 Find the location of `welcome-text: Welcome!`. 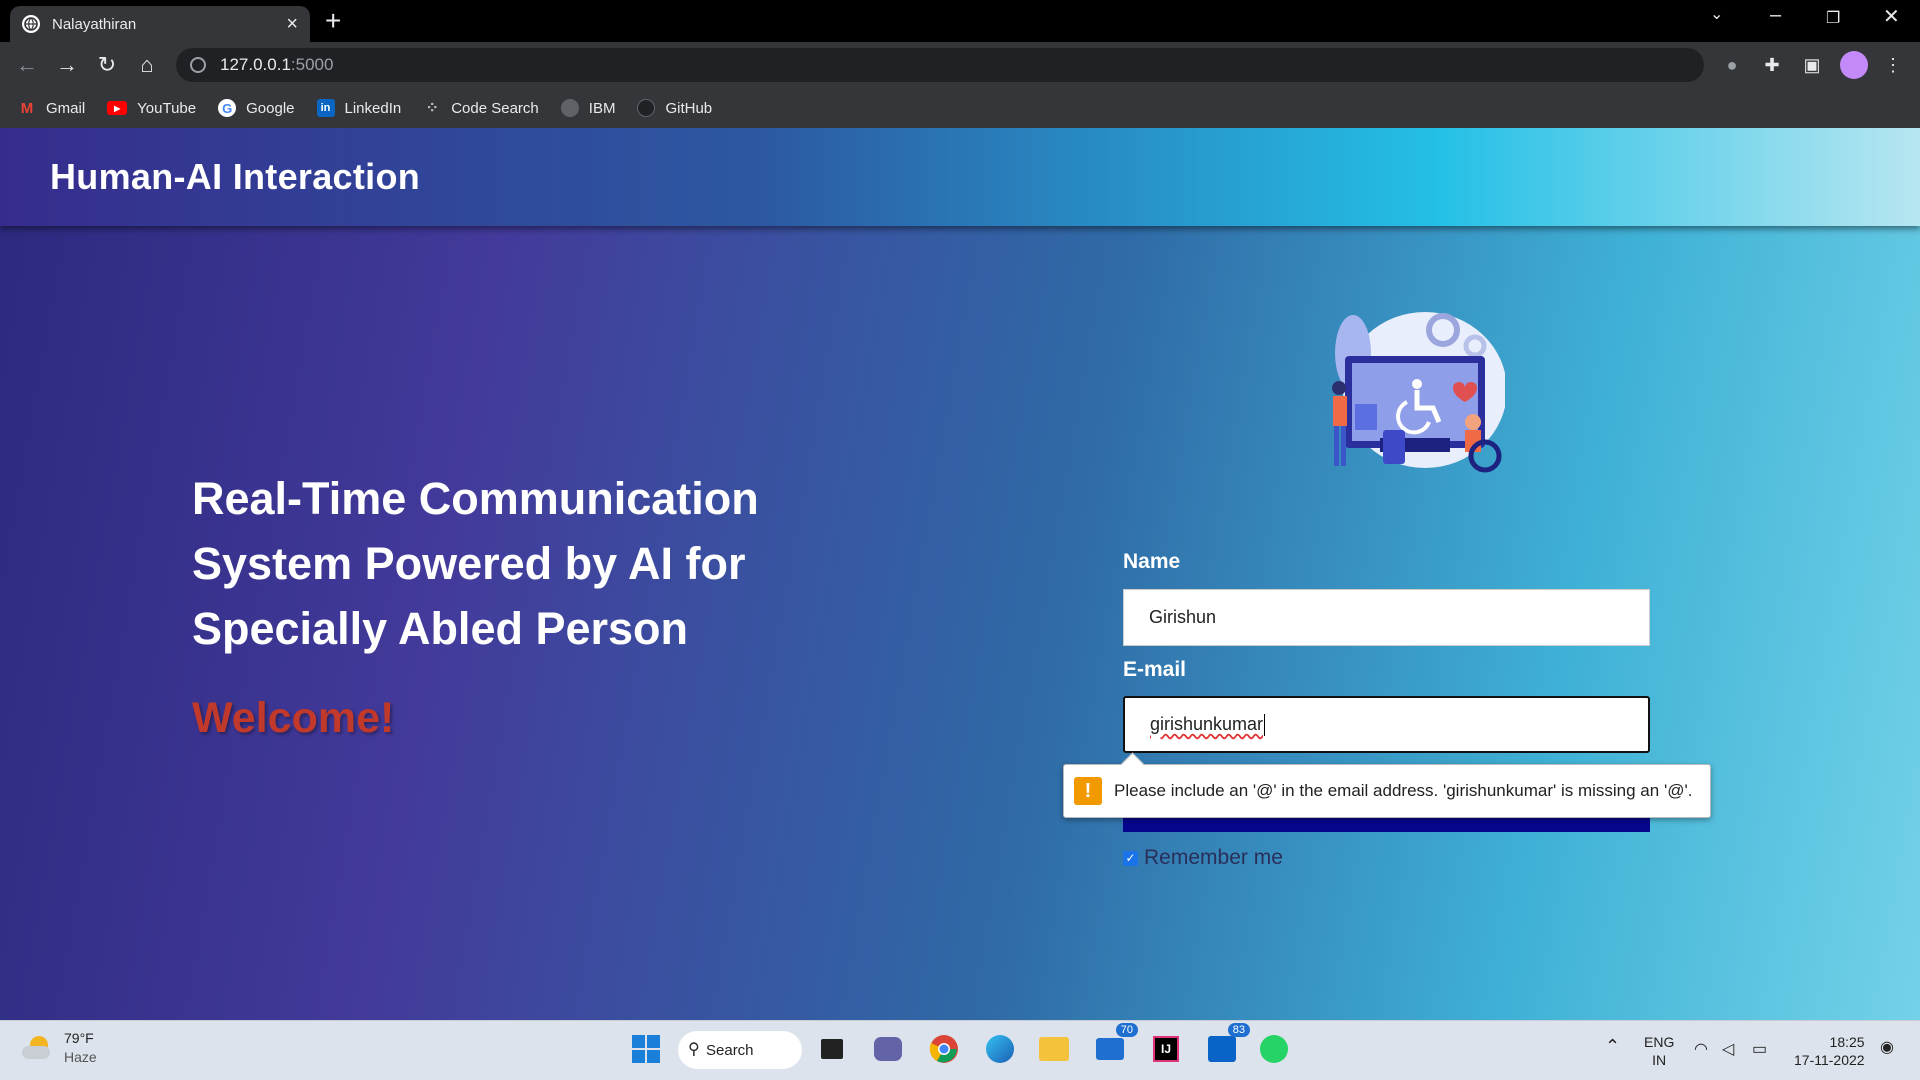

welcome-text: Welcome! is located at coordinates (293, 718).